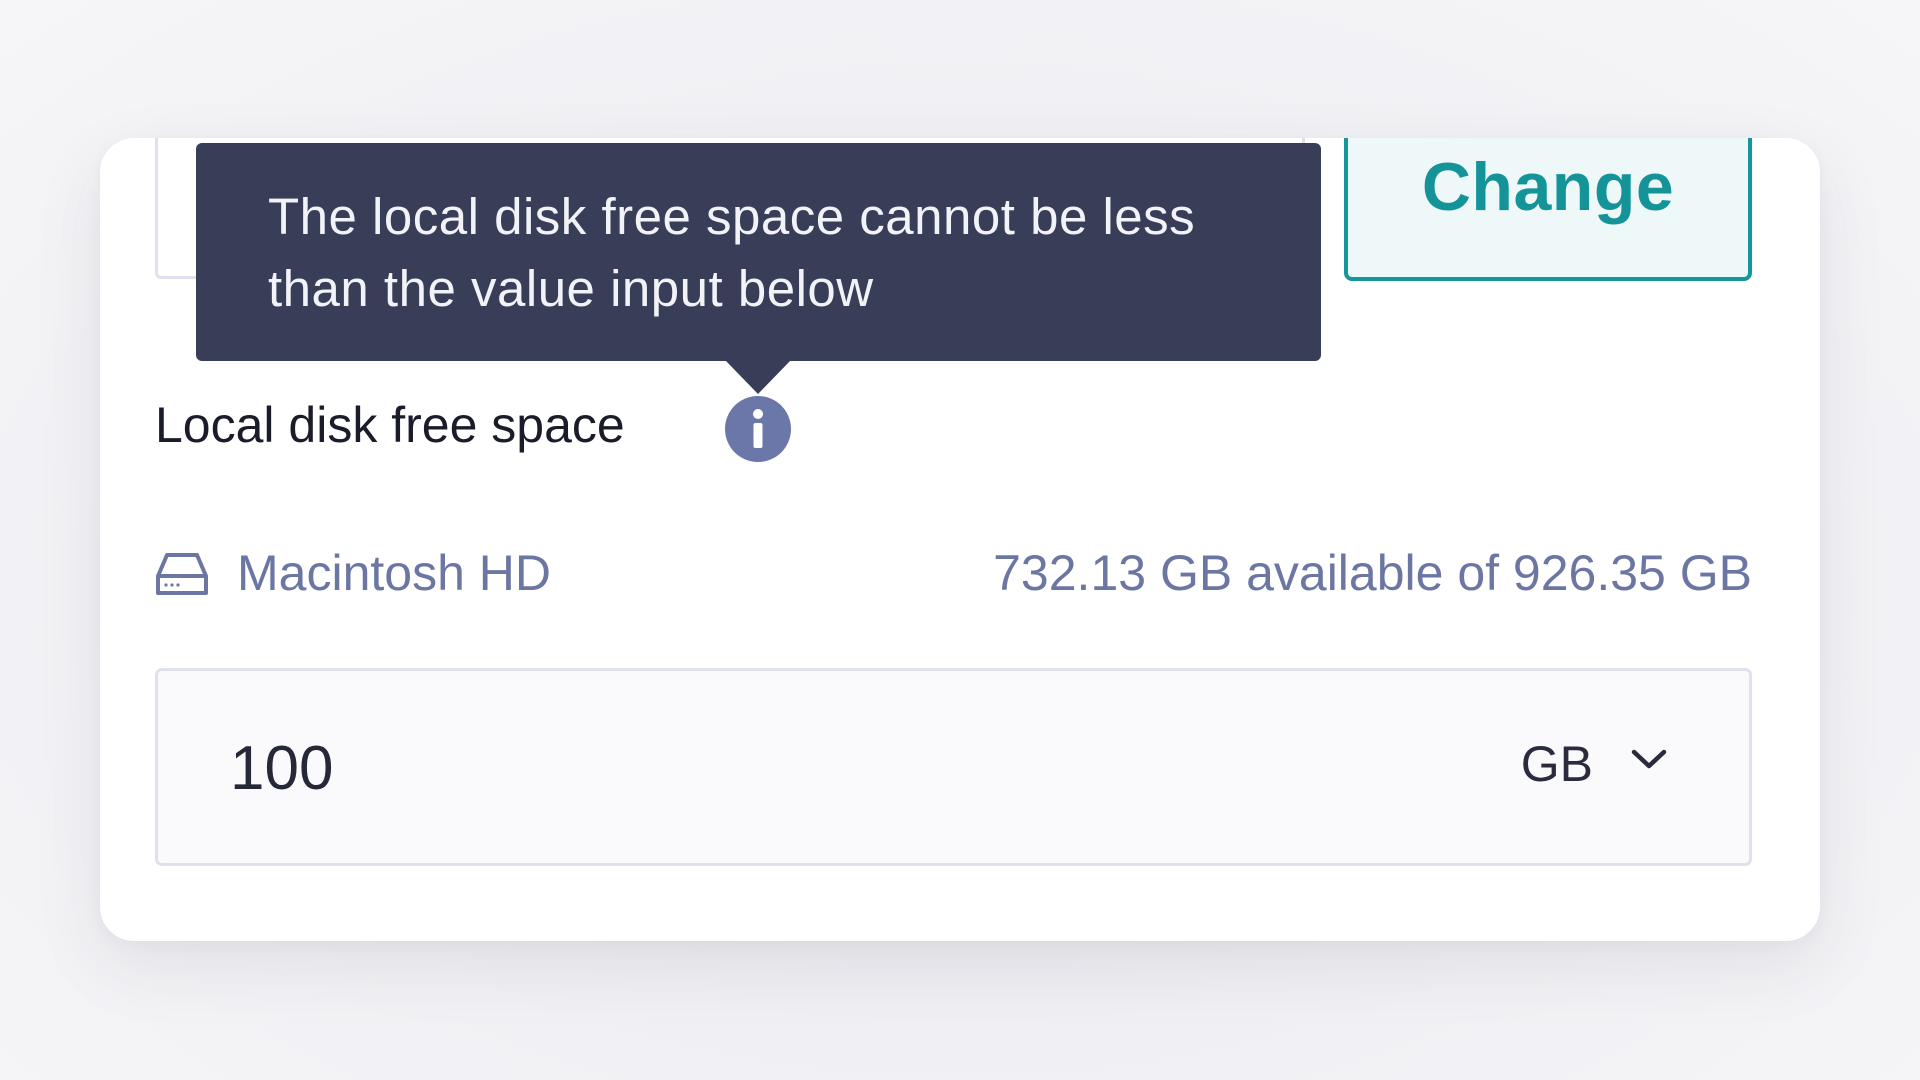  Describe the element at coordinates (394, 573) in the screenshot. I see `disk-name: Macintosh HD` at that location.